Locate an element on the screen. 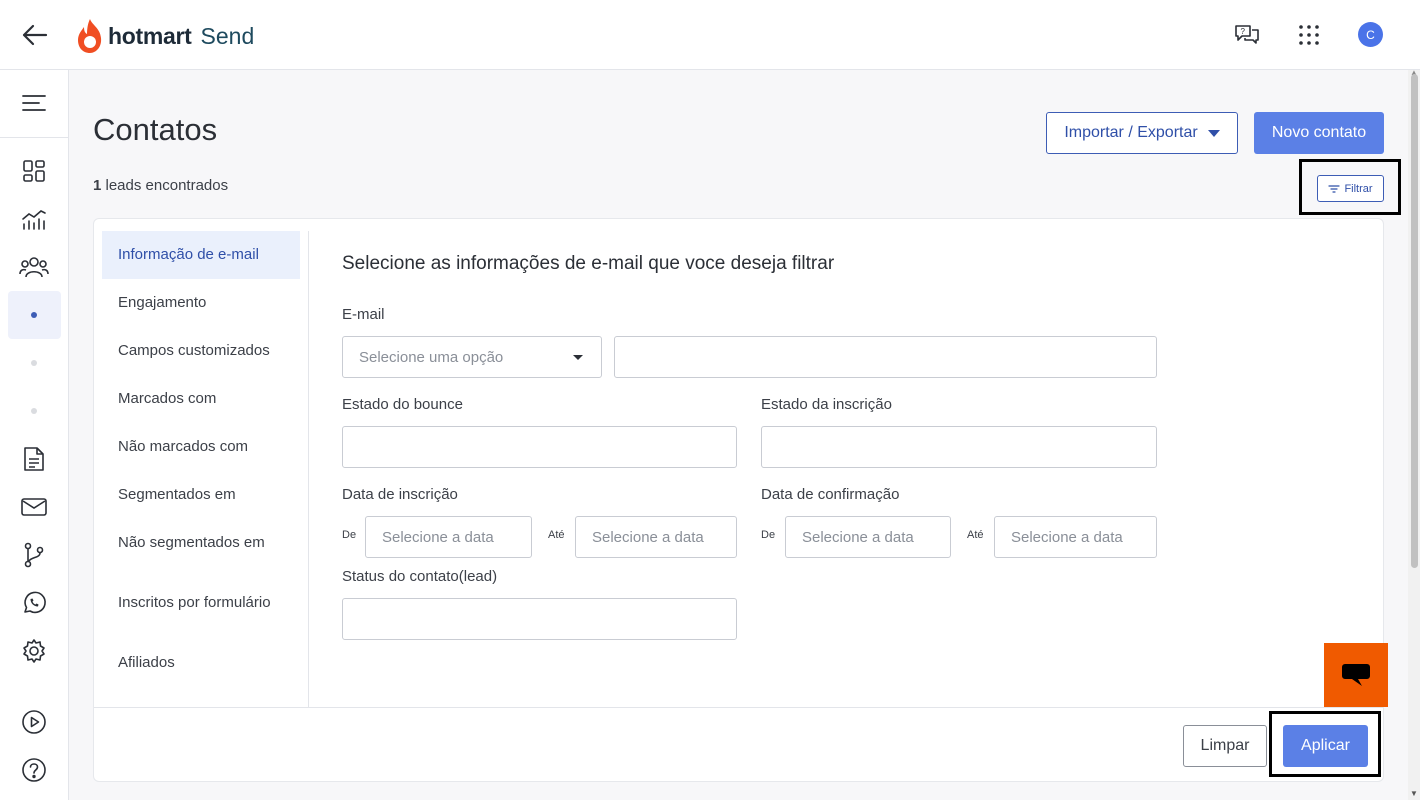 This screenshot has width=1420, height=800. chat-bubble-icon is located at coordinates (1356, 675).